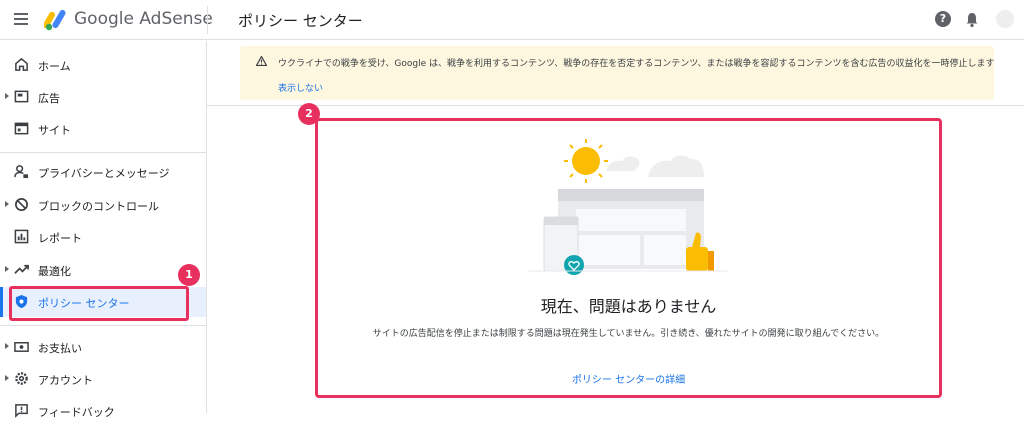 This screenshot has height=426, width=1024. I want to click on sidebar-item-label: フィードバック, so click(76, 412).